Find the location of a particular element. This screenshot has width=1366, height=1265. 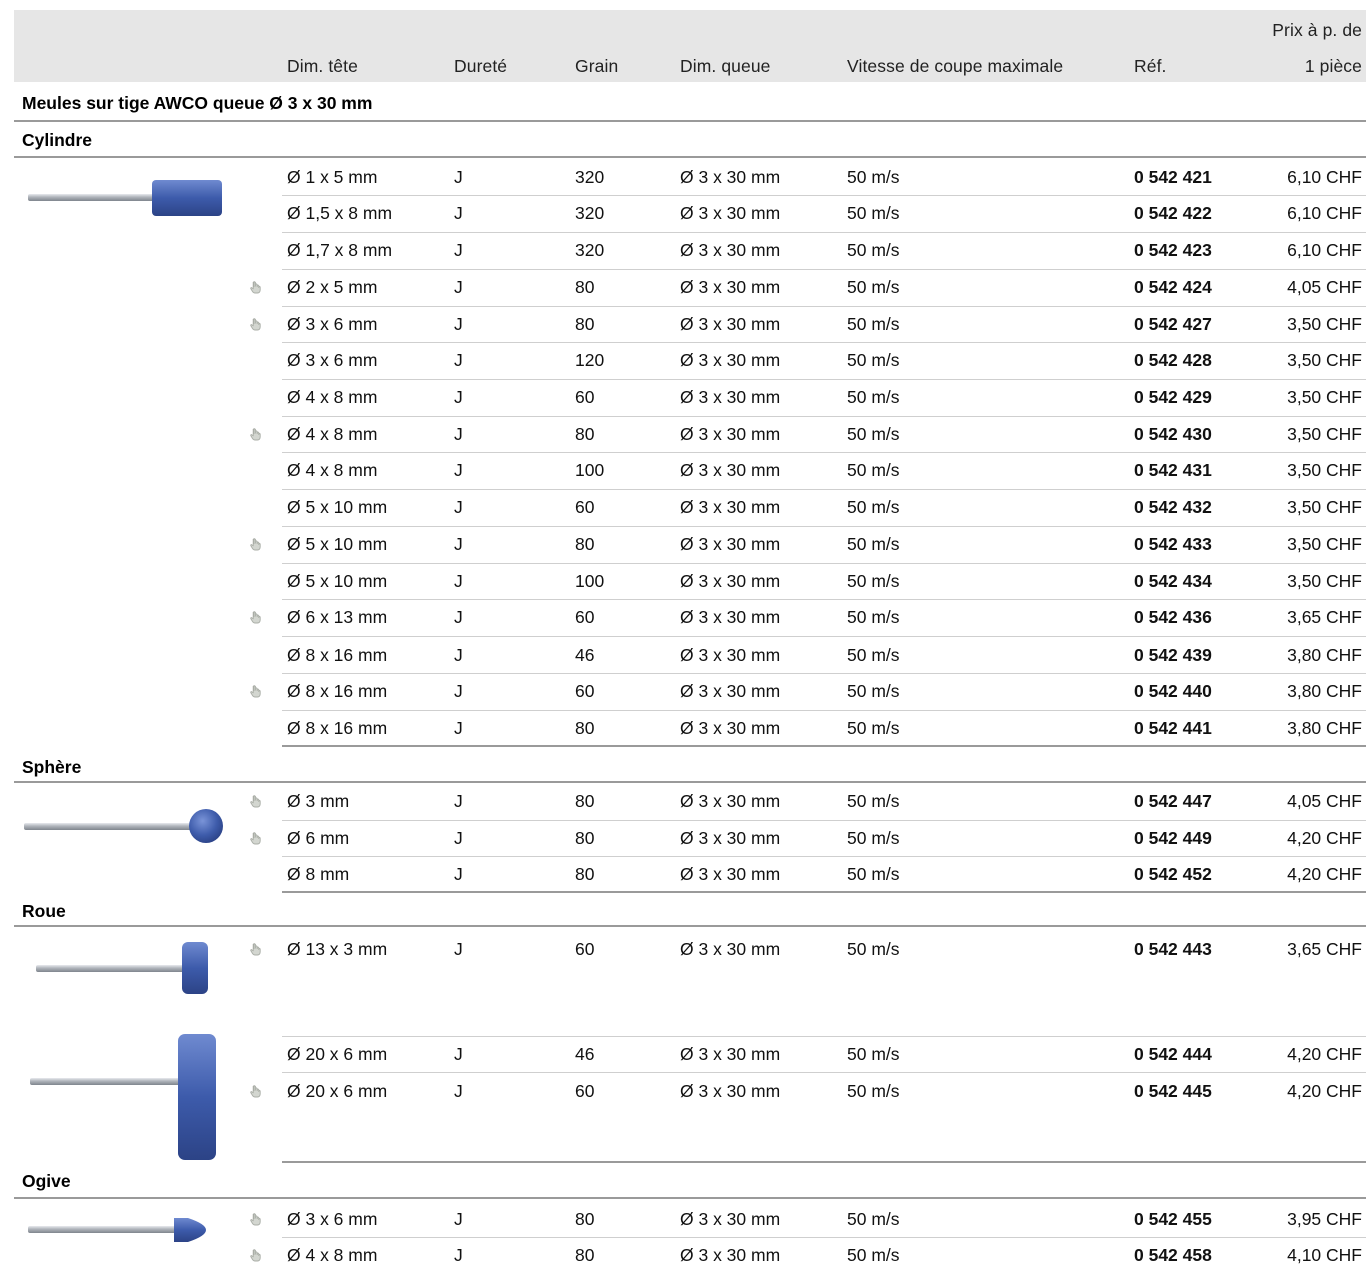

section-title-sphere: Sphère is located at coordinates (52, 767).